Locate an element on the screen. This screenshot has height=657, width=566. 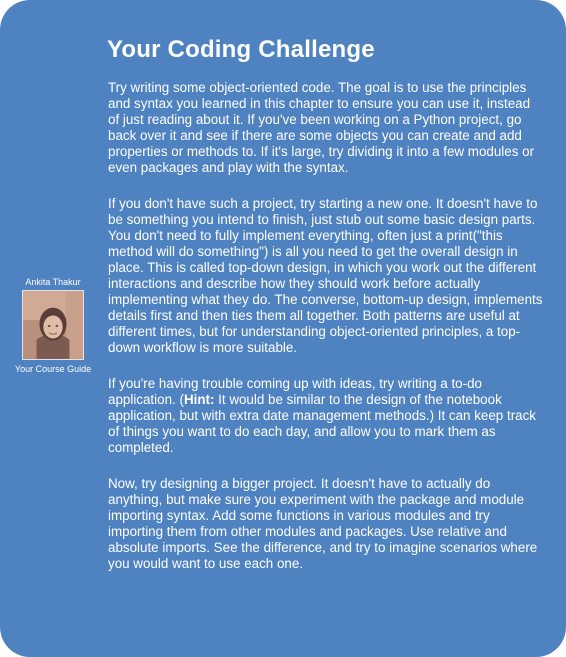
guide-role: Your Course Guide is located at coordinates (53, 369).